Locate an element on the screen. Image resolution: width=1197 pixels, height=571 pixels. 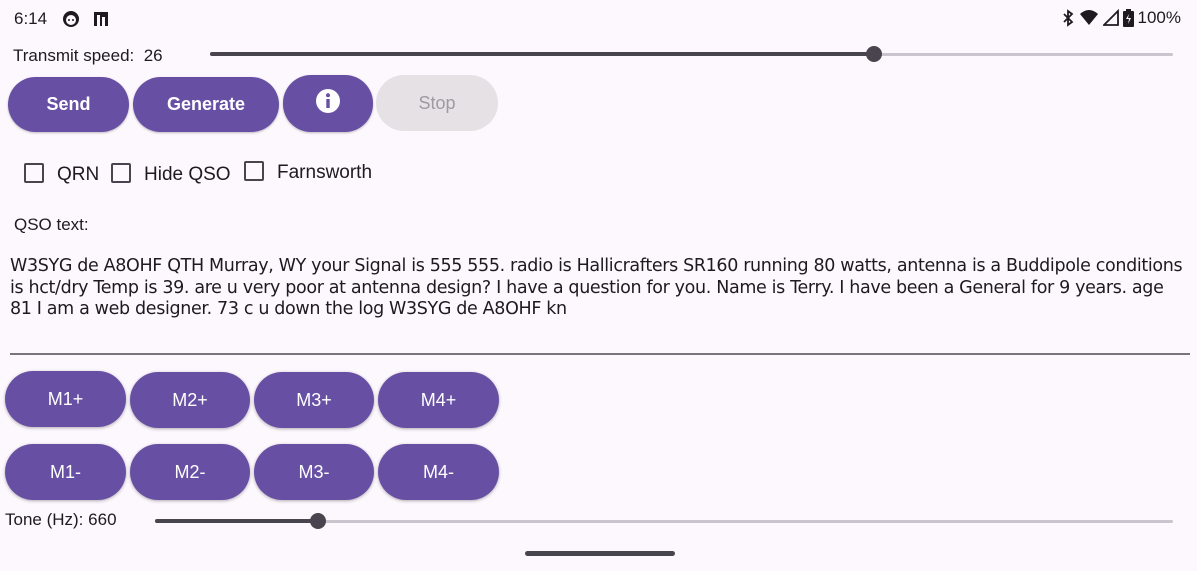
transmit-speed-text: Transmit speed: is located at coordinates (74, 55).